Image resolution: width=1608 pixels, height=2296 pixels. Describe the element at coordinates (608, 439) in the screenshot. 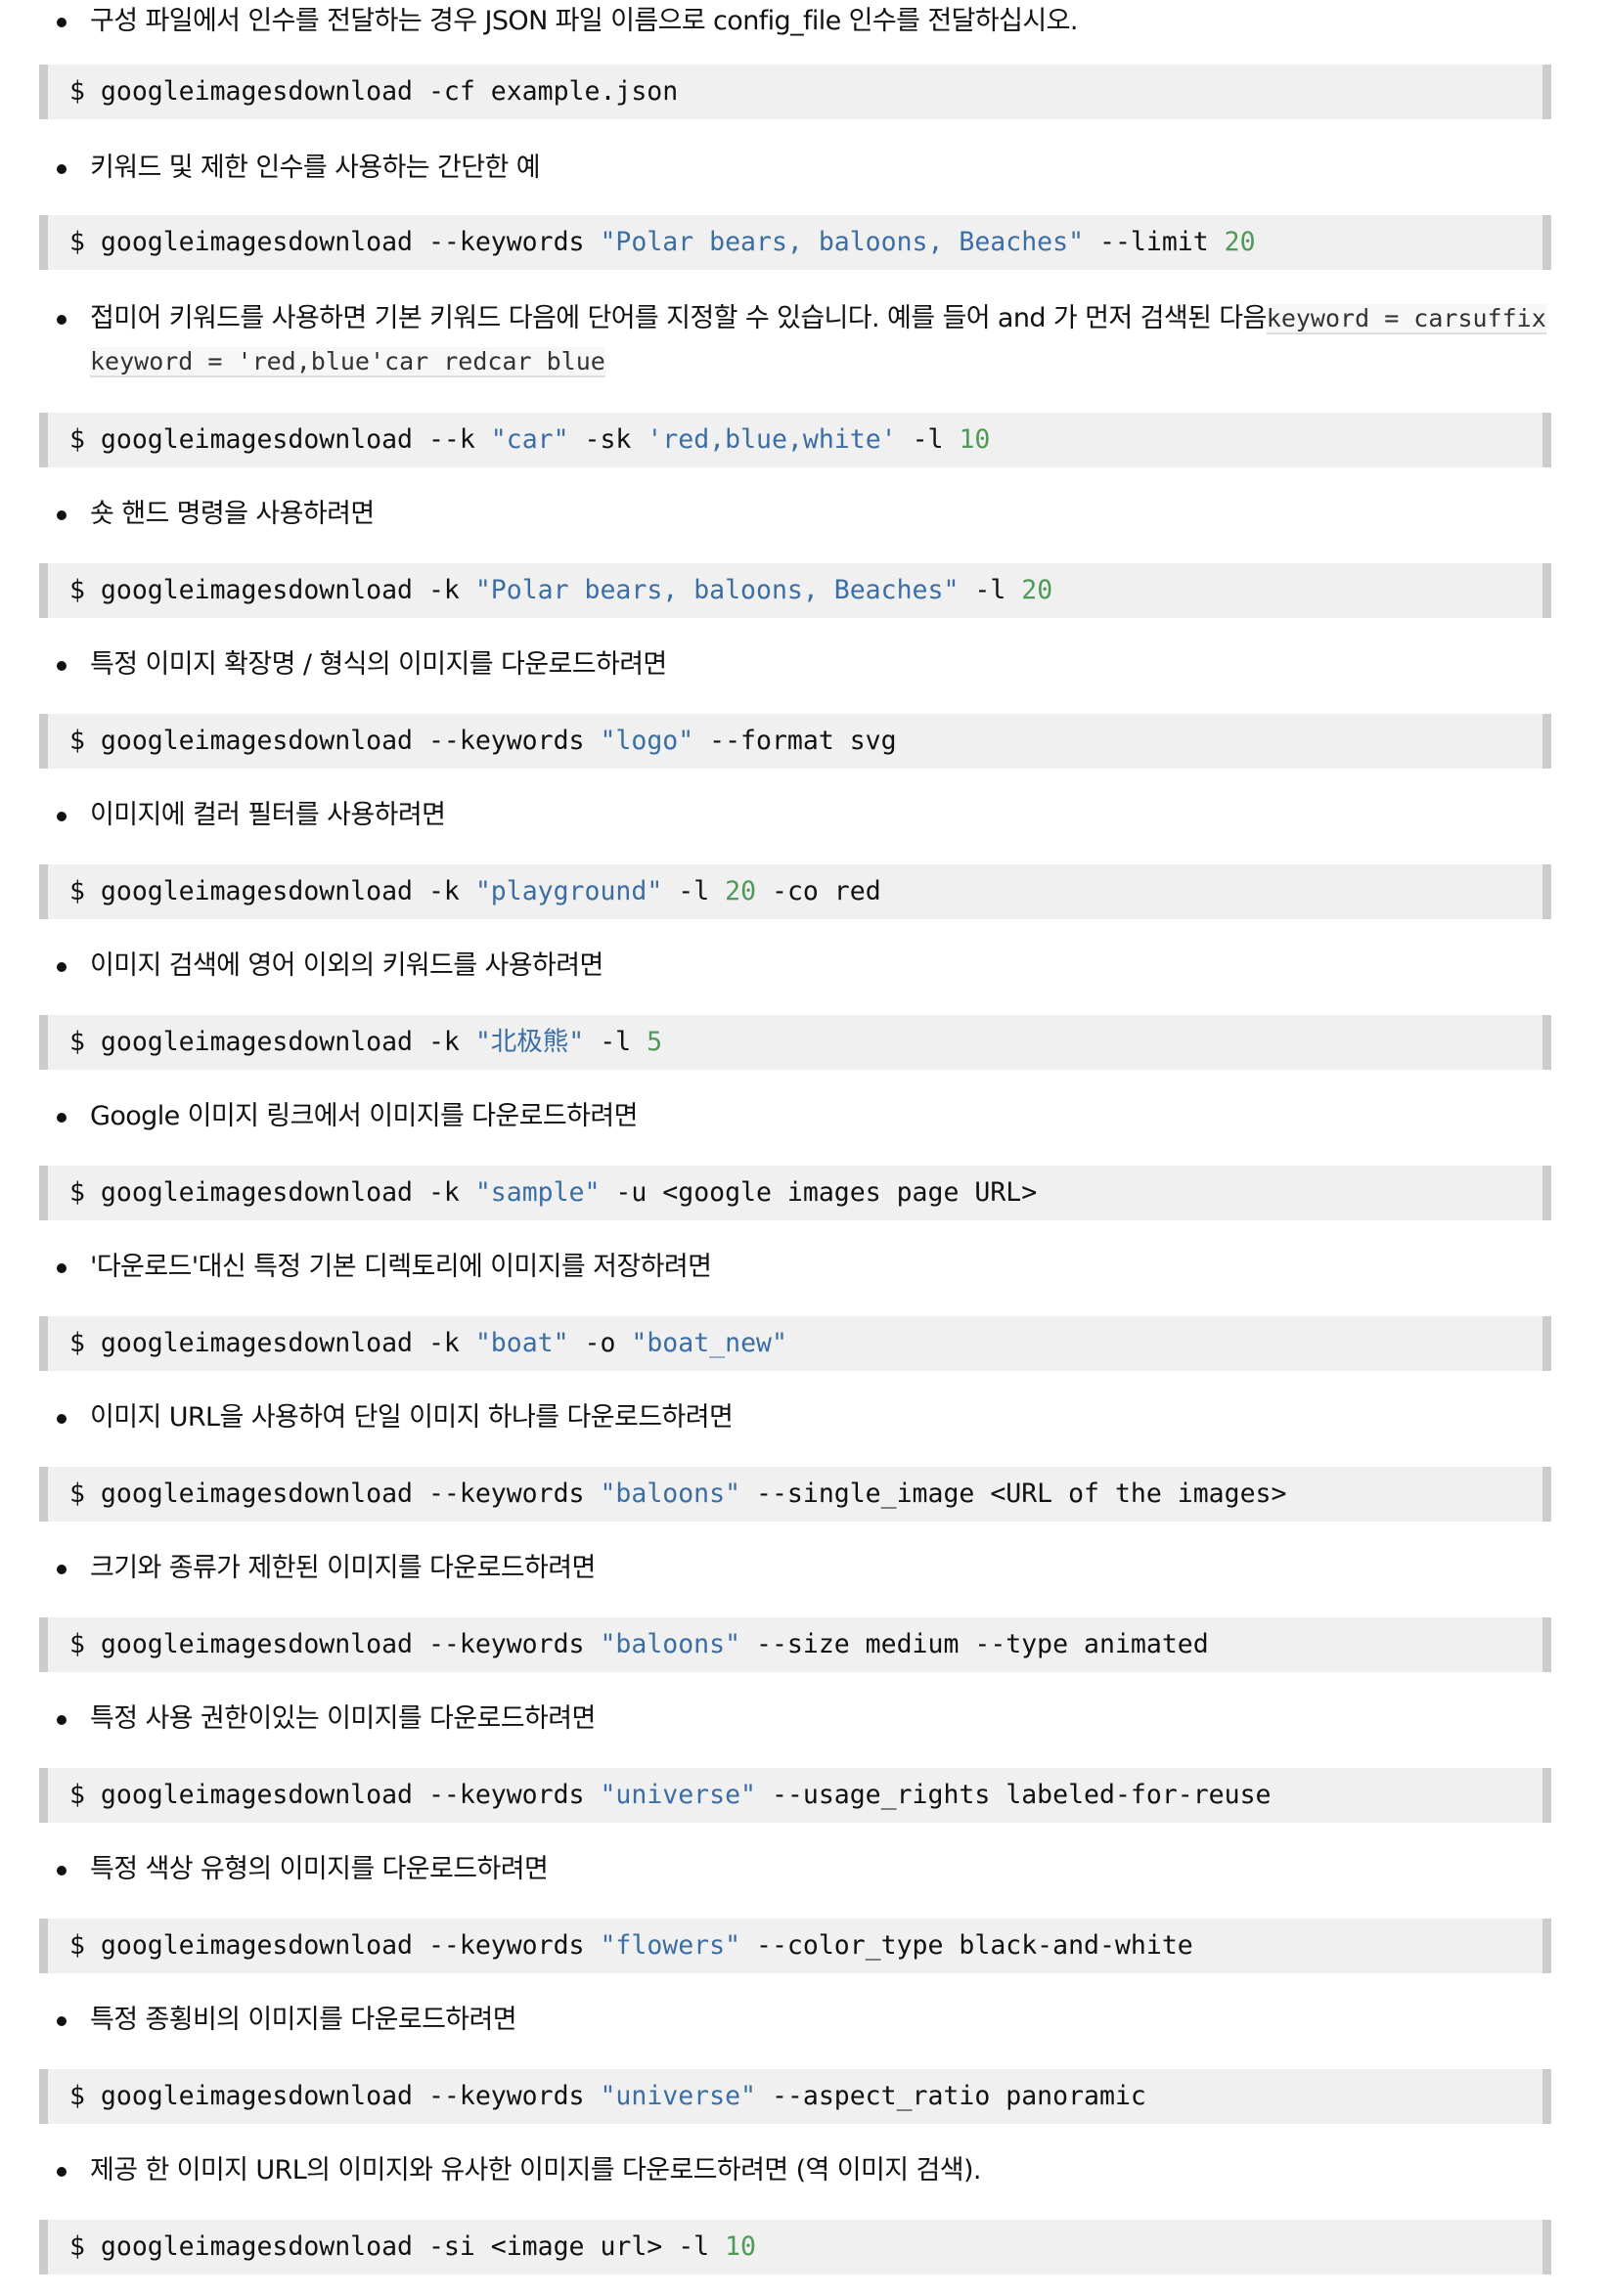

I see `code-text: -sk` at that location.